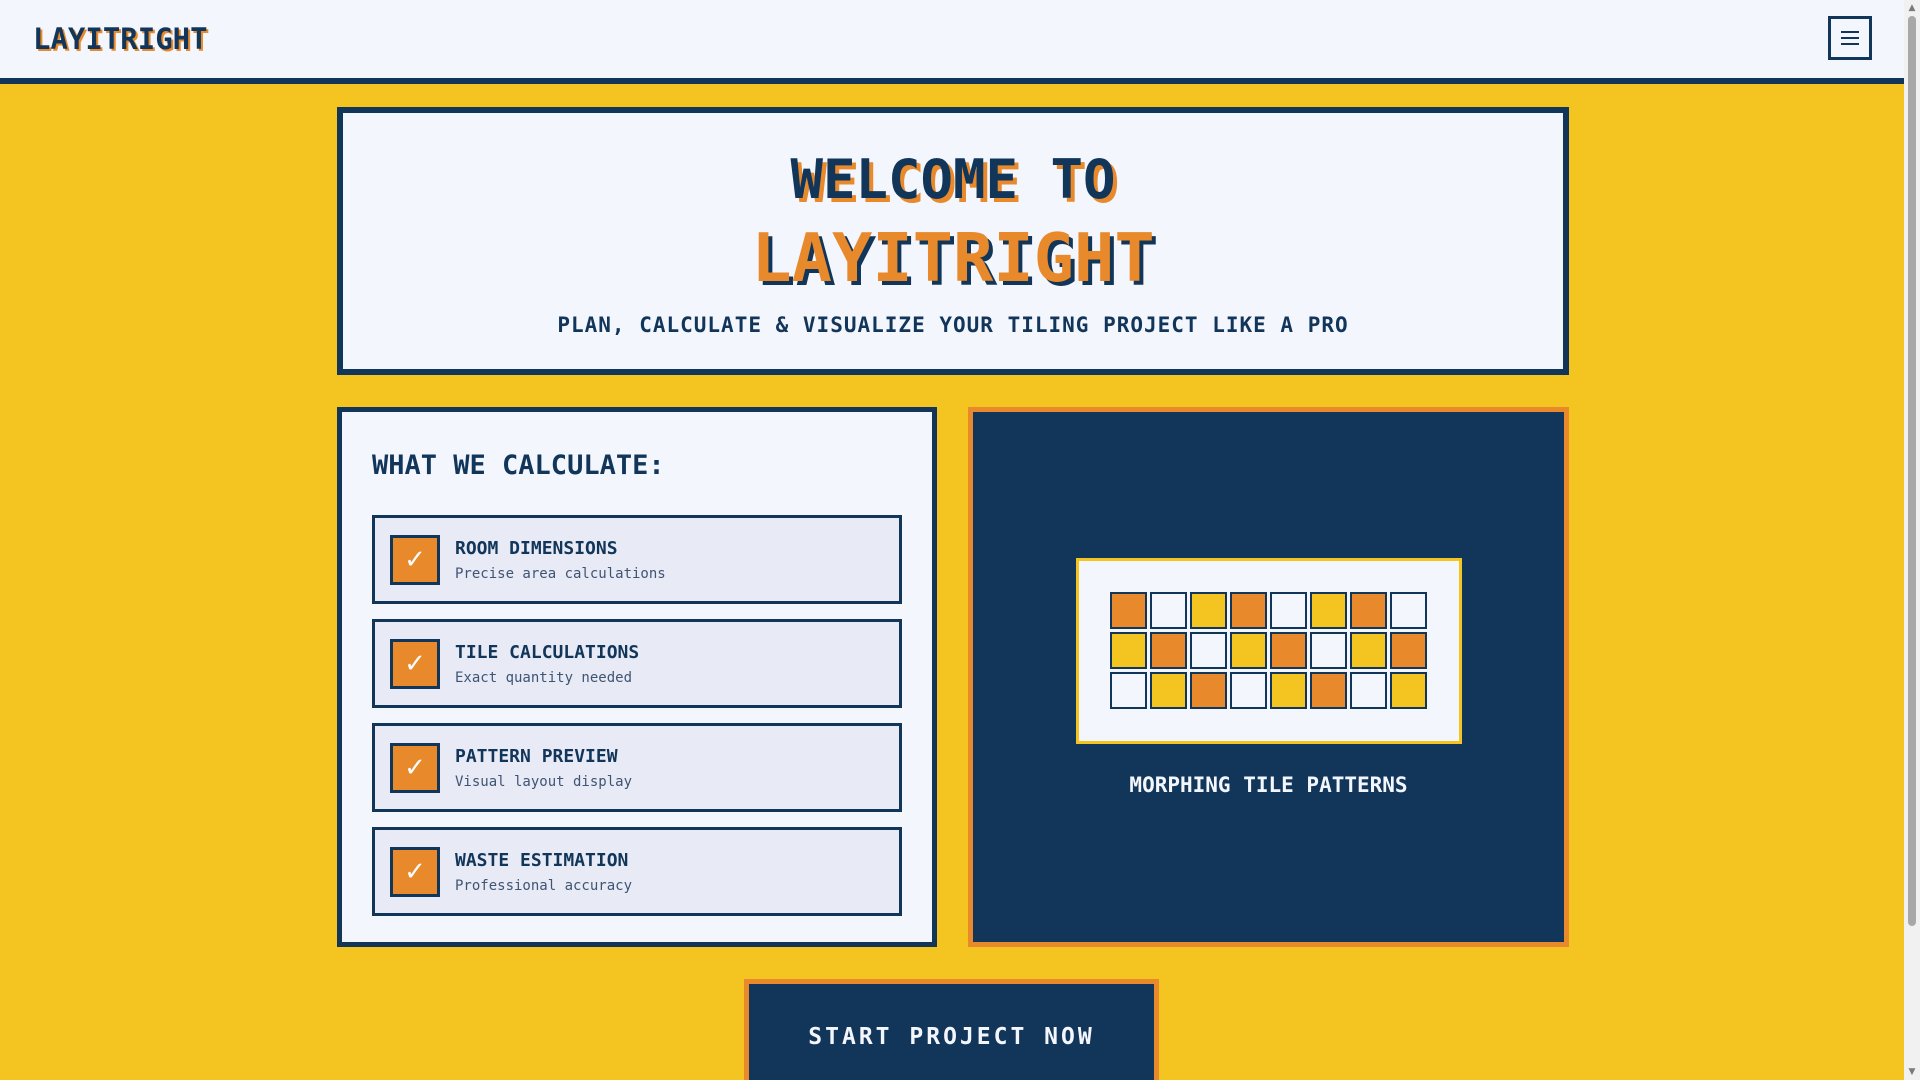 The image size is (1920, 1080). What do you see at coordinates (544, 782) in the screenshot?
I see `feature-description: Visual layout display` at bounding box center [544, 782].